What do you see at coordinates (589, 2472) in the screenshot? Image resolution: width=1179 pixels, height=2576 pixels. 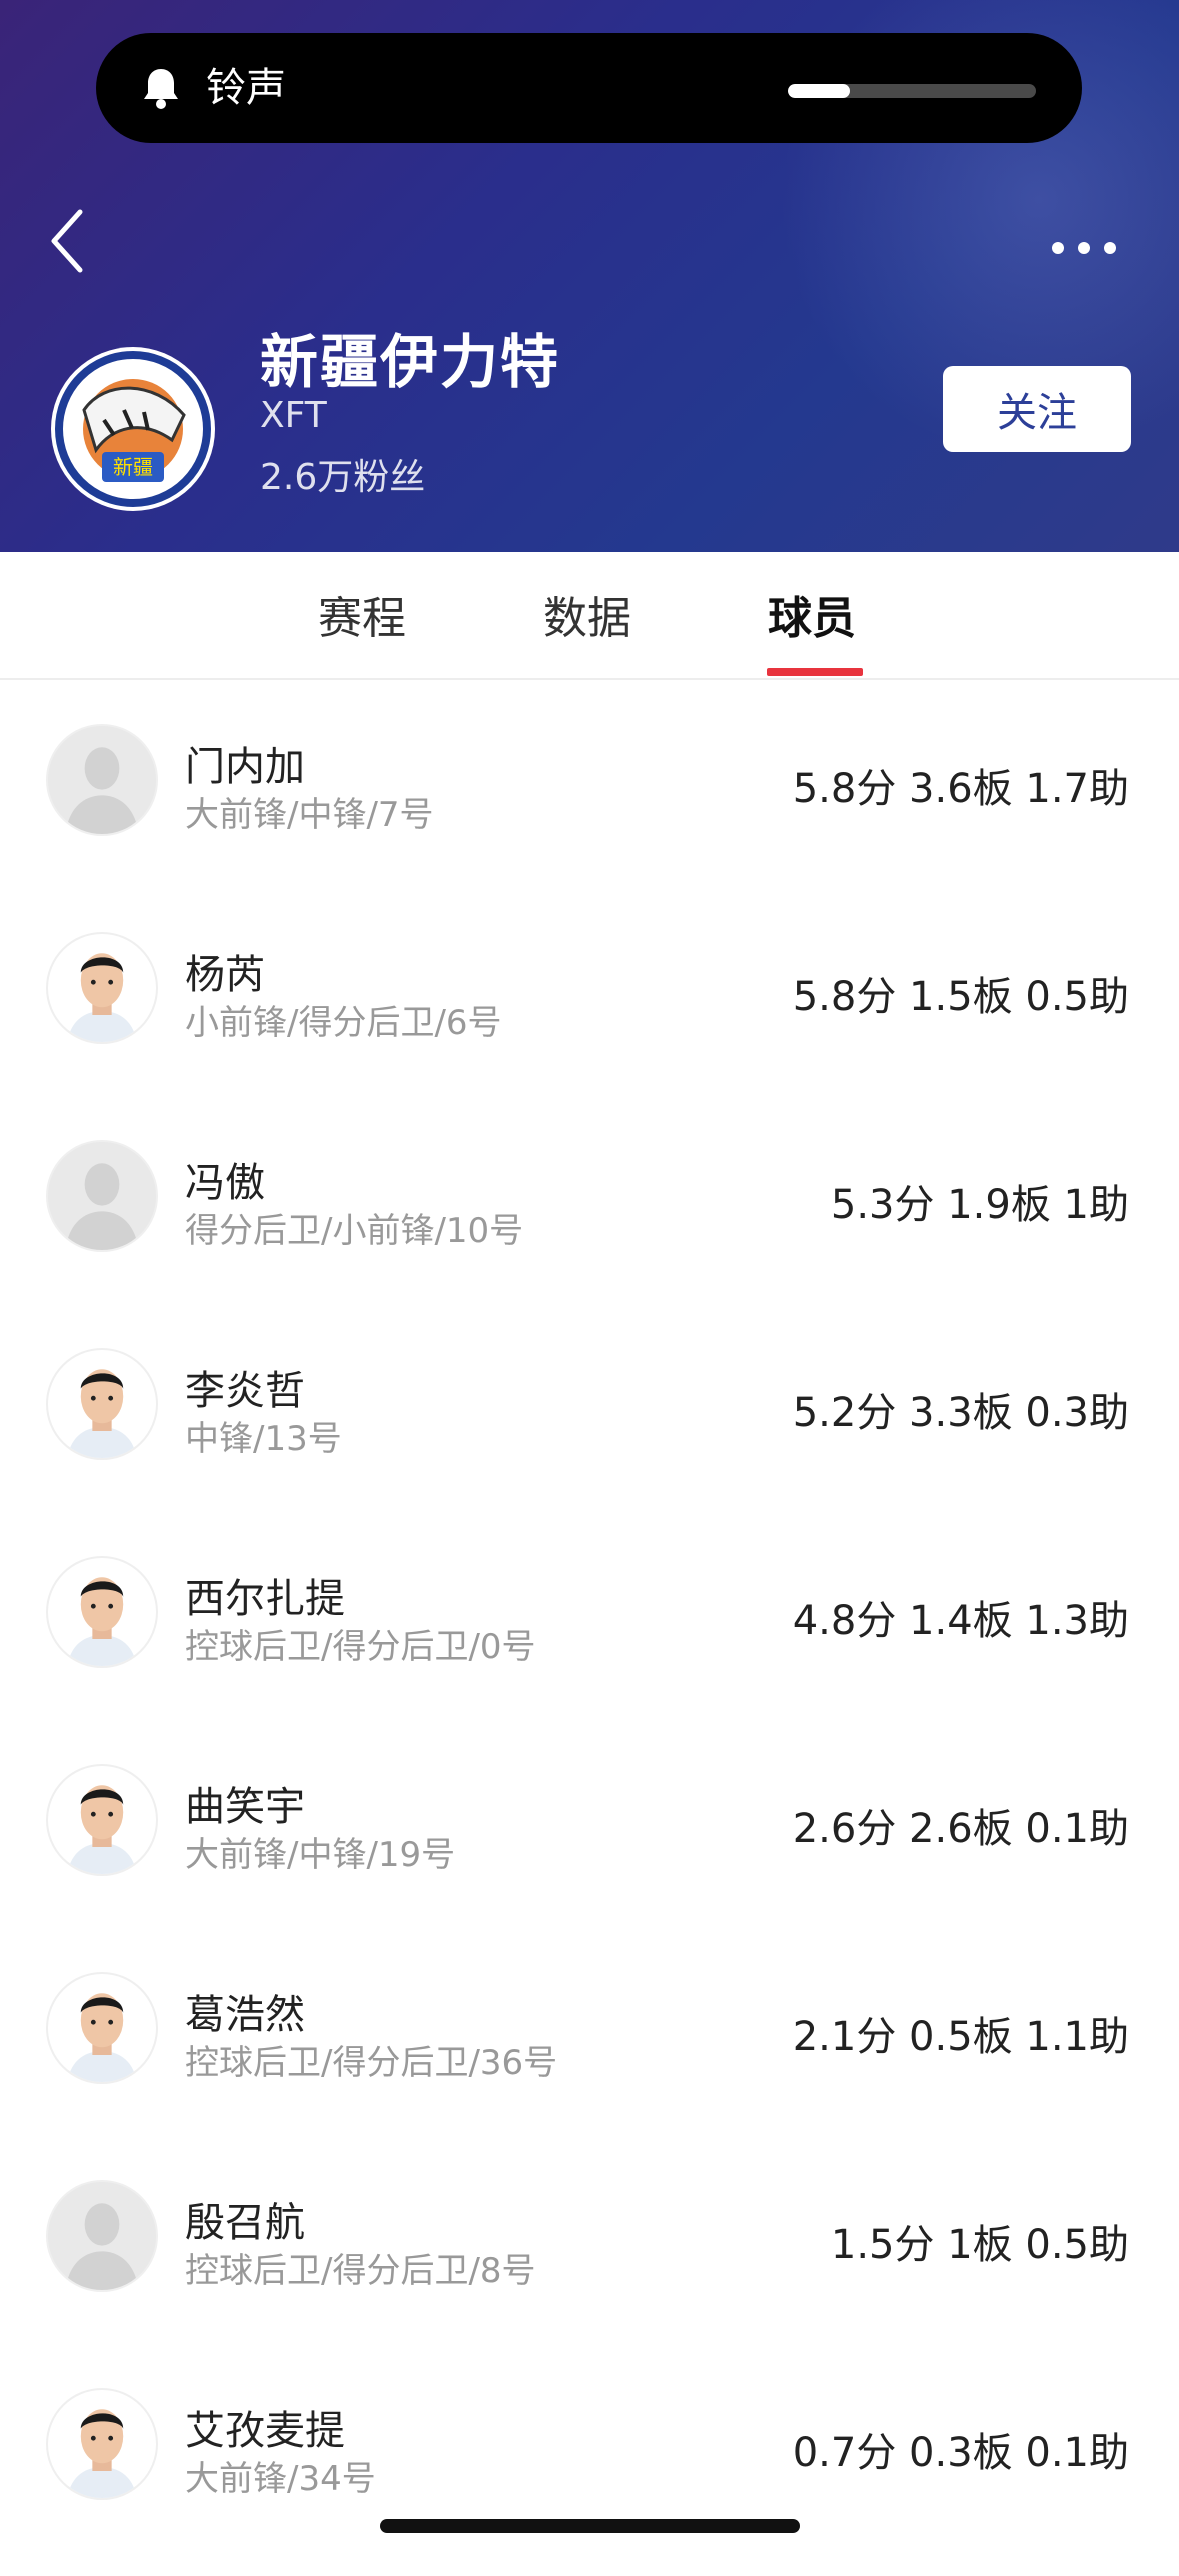 I see `player-row: 艾孜麦提大前锋/34号 0.7分 0.3板 0.1助` at bounding box center [589, 2472].